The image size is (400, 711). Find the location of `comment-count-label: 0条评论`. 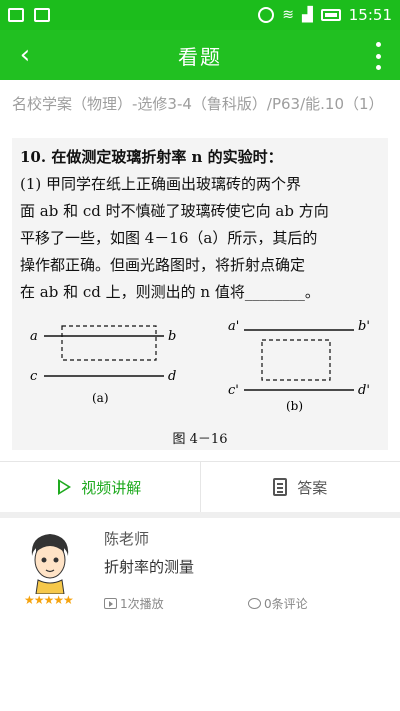

comment-count-label: 0条评论 is located at coordinates (286, 604).